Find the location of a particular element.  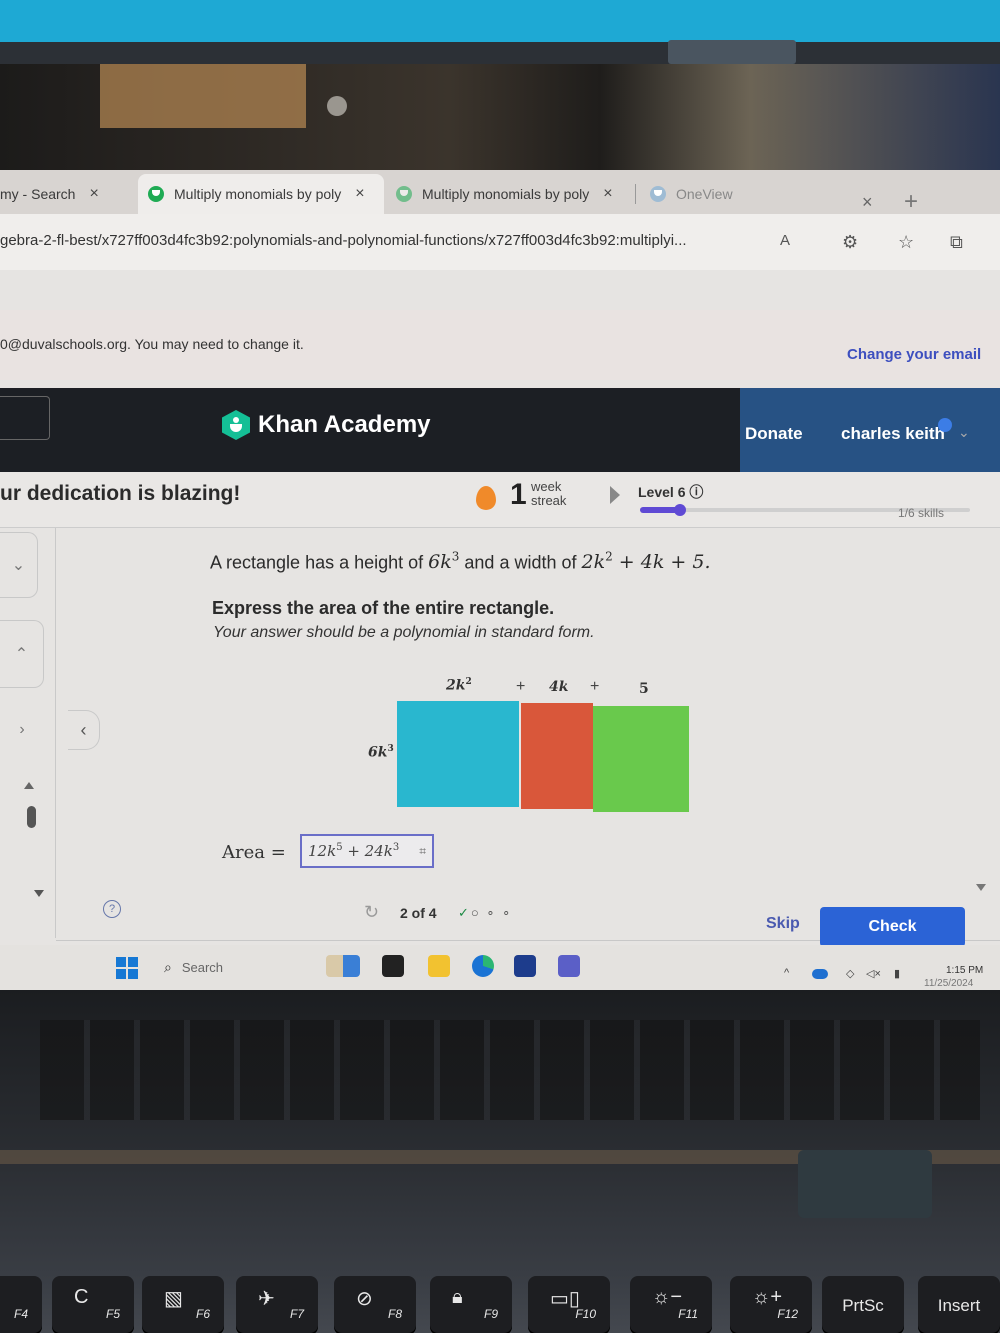

khan-academy-logo: Khan Academy is located at coordinates (326, 425).